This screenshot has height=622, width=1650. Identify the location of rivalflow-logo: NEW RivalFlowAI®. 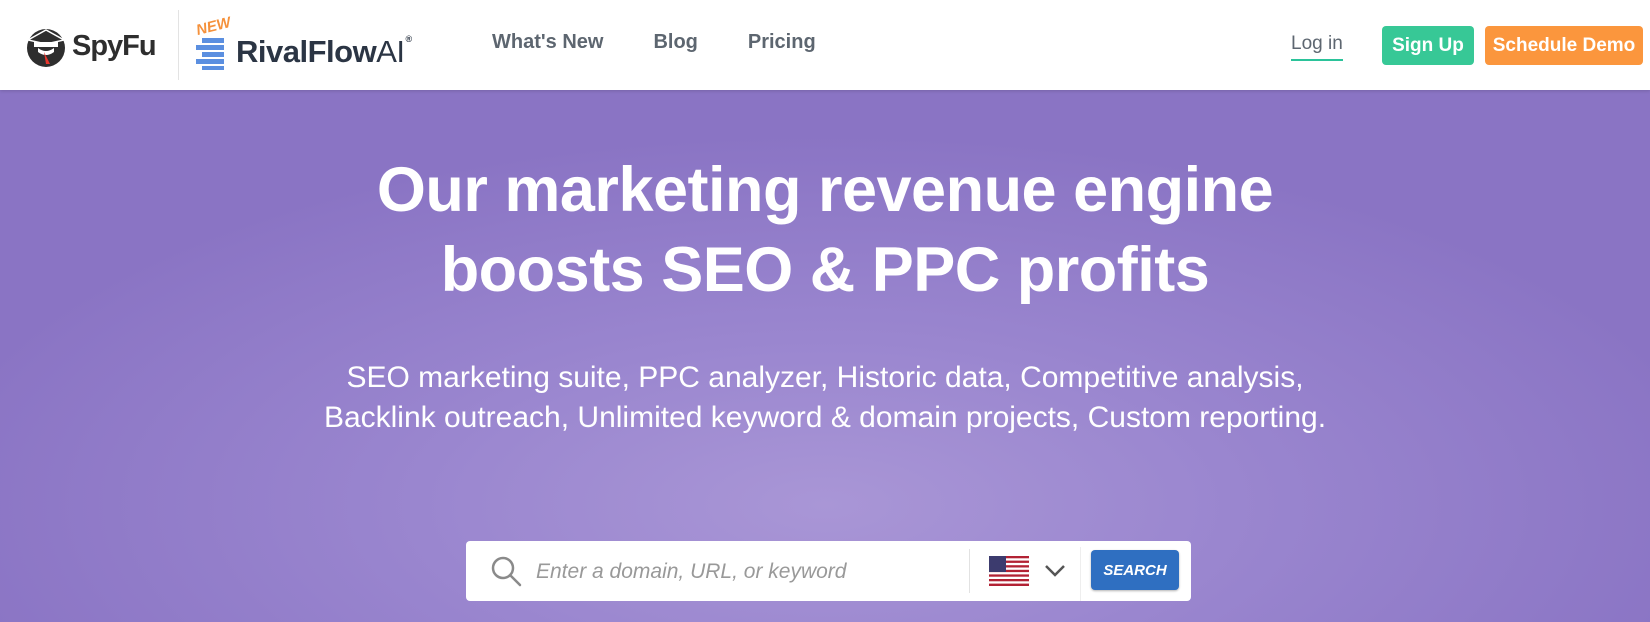
(303, 43).